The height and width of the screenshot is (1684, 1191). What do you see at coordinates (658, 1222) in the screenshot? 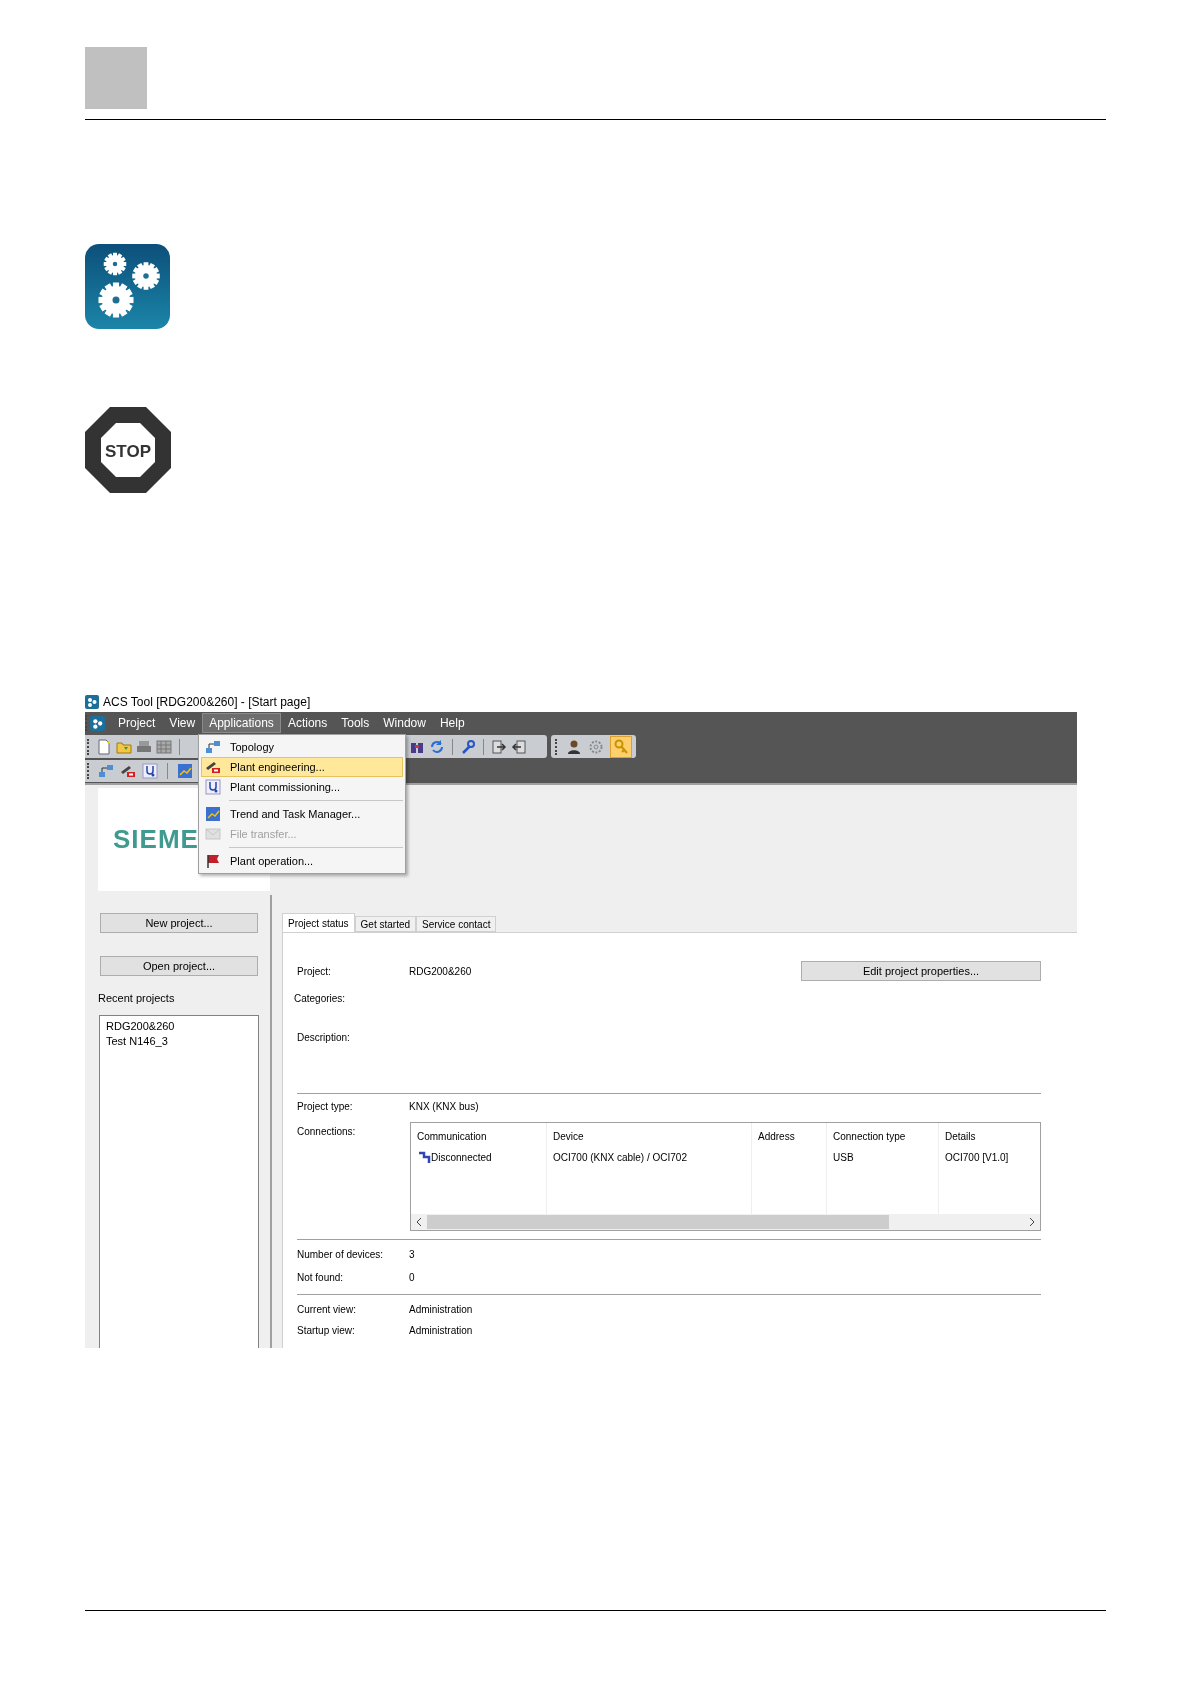
I see `scroll-thumb` at bounding box center [658, 1222].